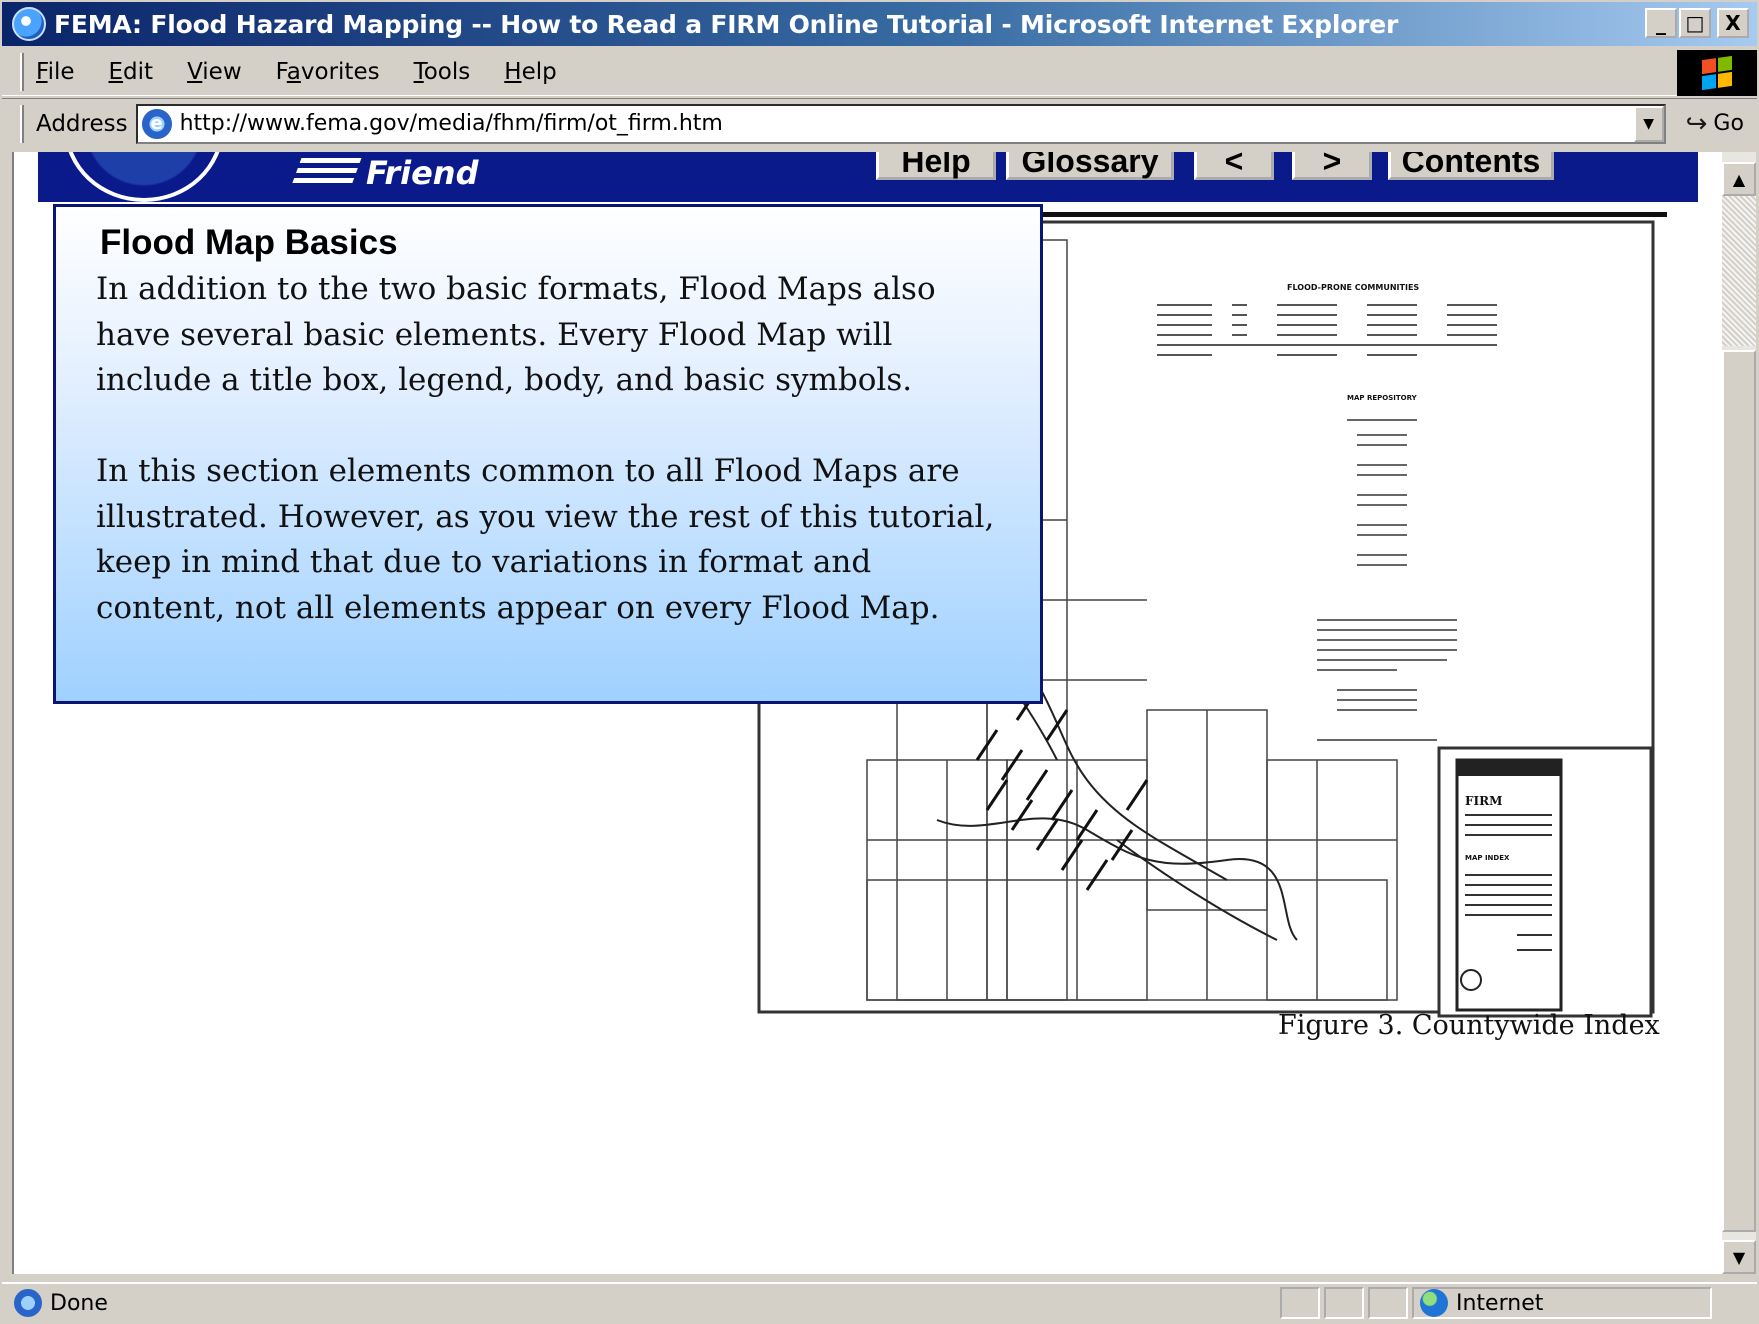 The height and width of the screenshot is (1324, 1759). What do you see at coordinates (1487, 858) in the screenshot?
I see `map-index-label: MAP INDEX` at bounding box center [1487, 858].